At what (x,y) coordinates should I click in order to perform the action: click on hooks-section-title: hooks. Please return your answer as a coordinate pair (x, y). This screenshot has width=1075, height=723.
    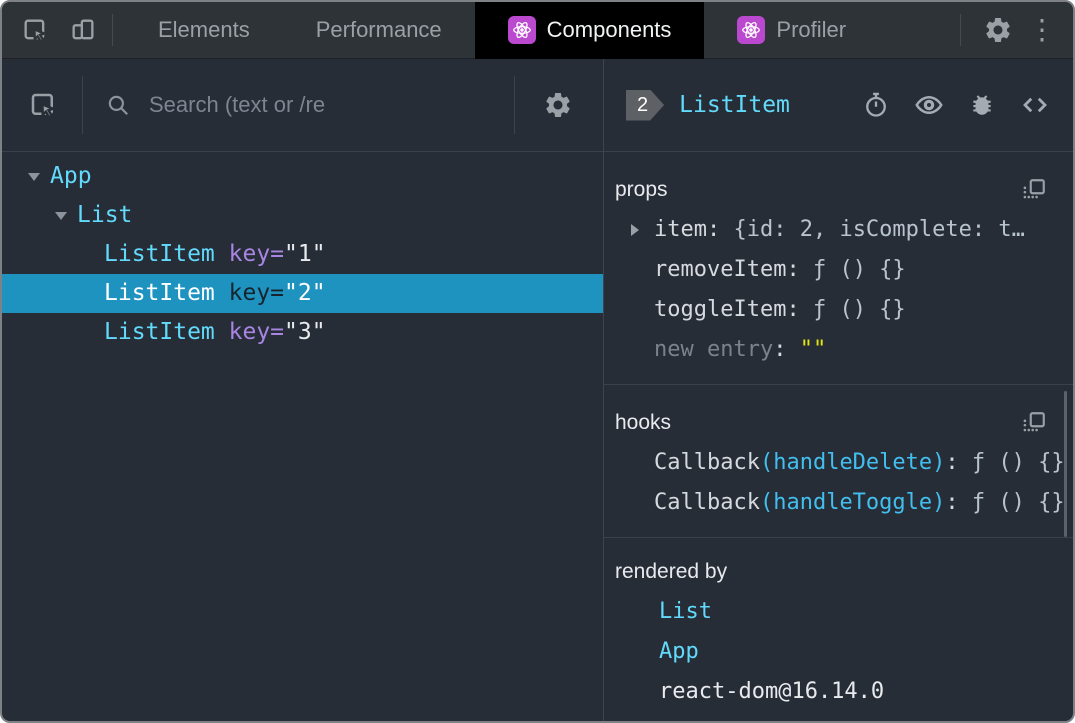
    Looking at the image, I should click on (643, 422).